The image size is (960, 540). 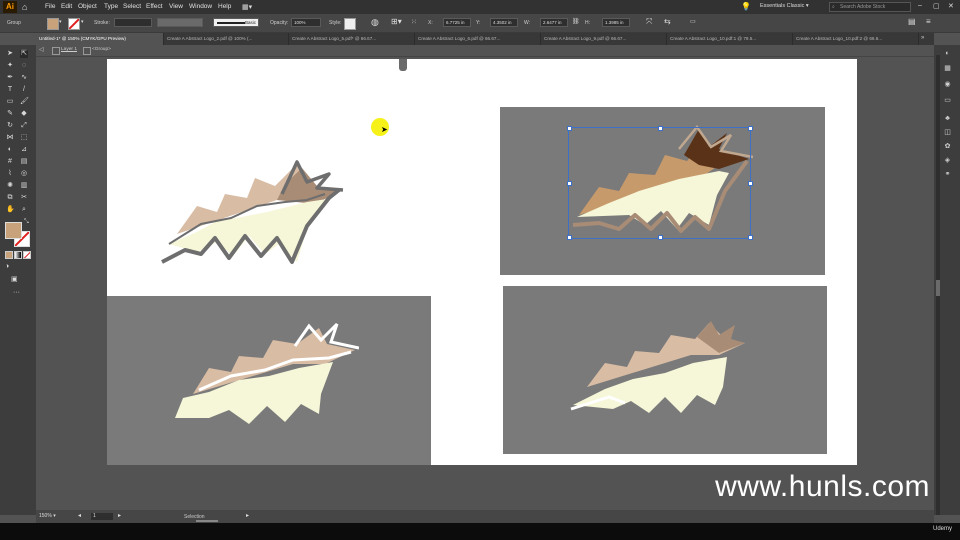 I want to click on menu-file: File, so click(x=50, y=6).